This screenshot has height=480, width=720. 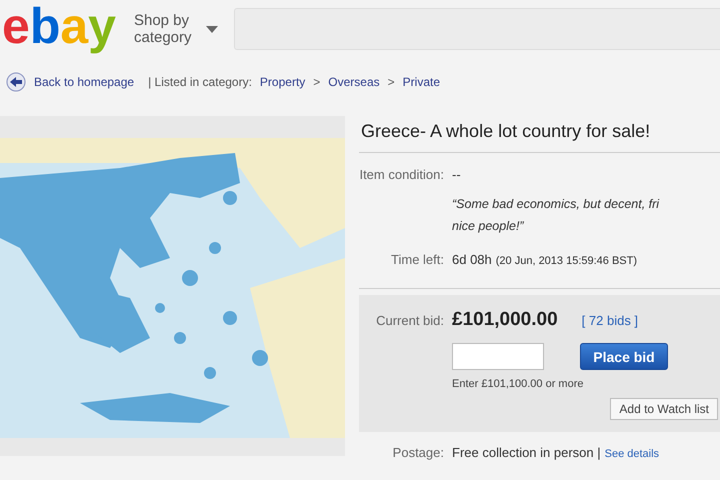 I want to click on field-label: Current bid:, so click(x=409, y=321).